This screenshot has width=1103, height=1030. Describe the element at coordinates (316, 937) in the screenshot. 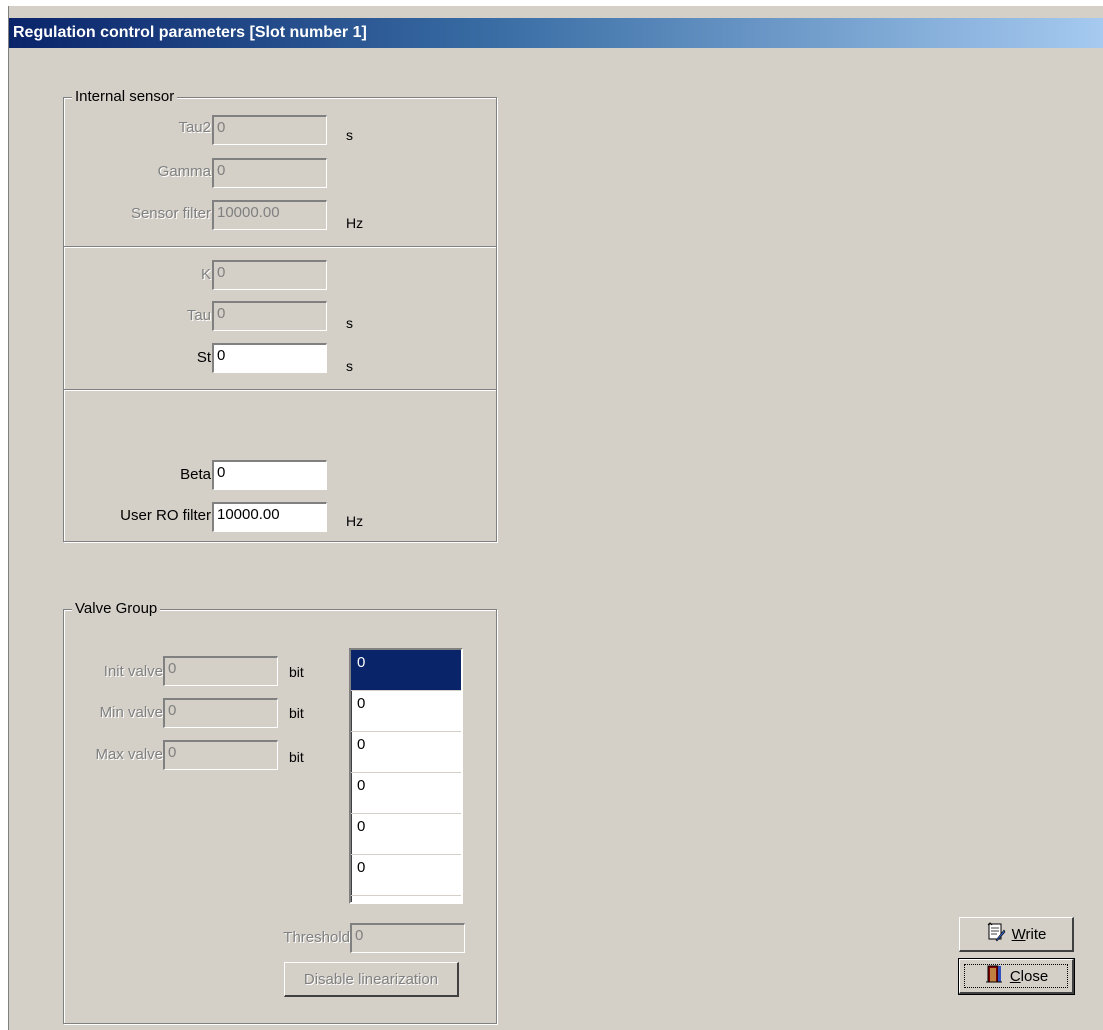

I see `threshold-label: Threshold` at that location.